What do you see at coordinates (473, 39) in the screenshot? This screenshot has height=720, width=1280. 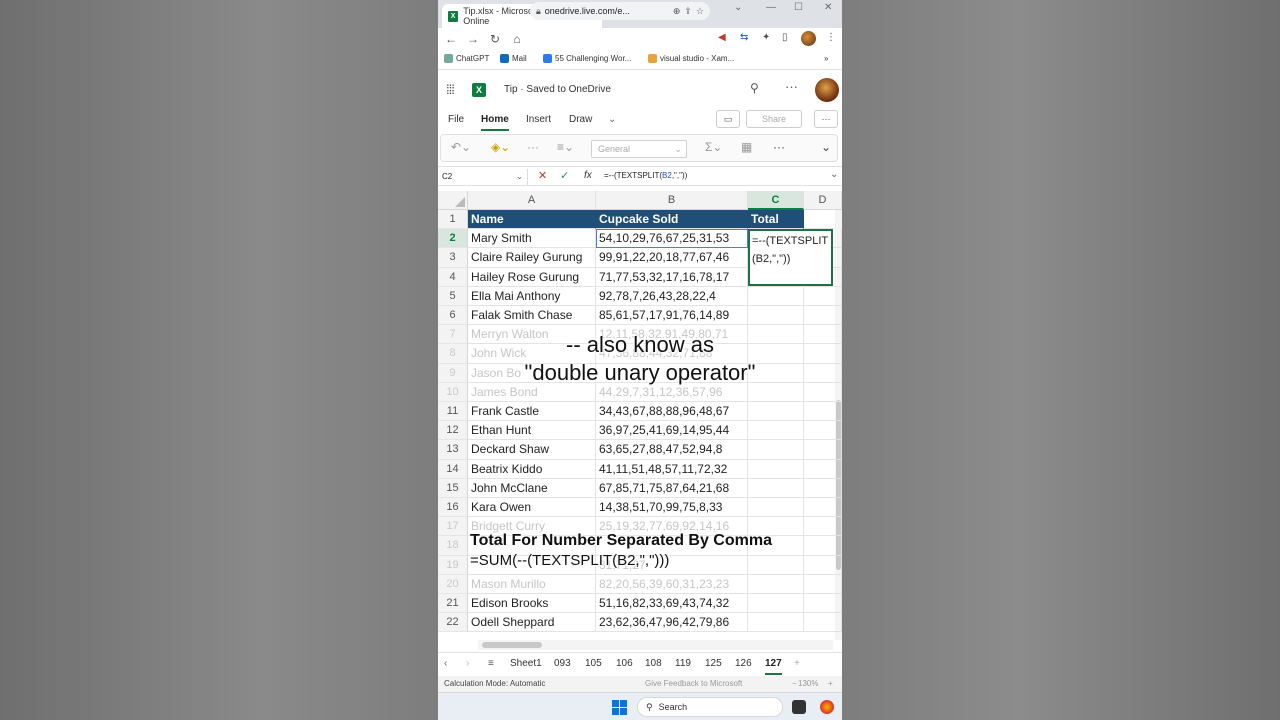 I see `forward-icon: →` at bounding box center [473, 39].